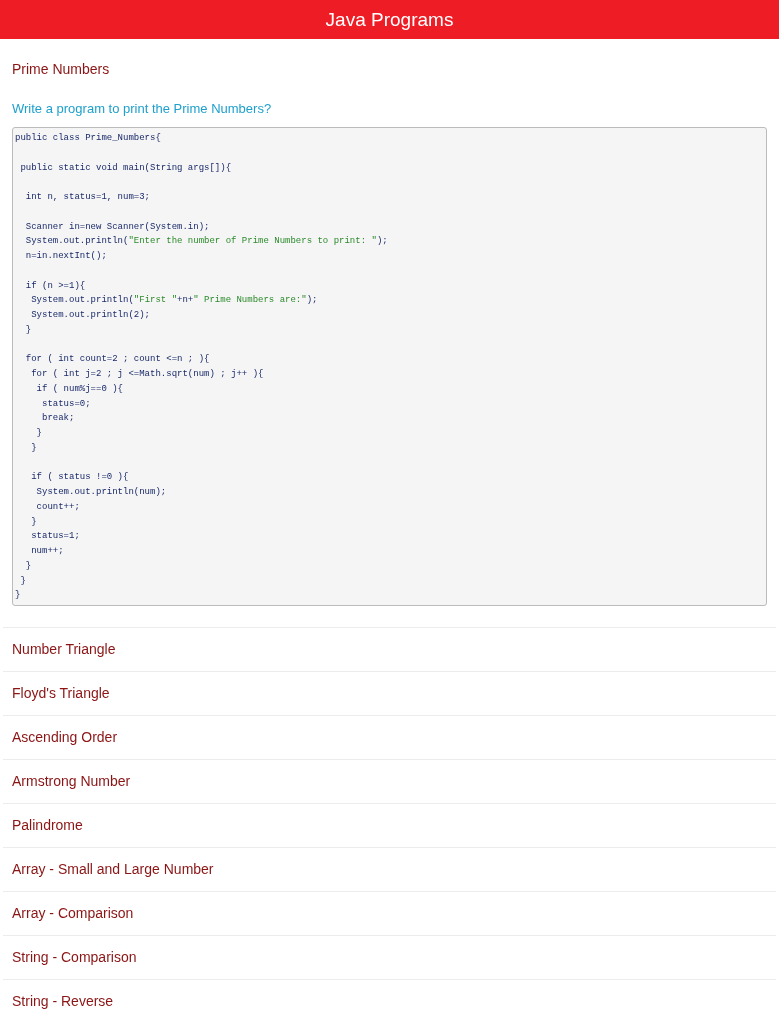  I want to click on page-title: Java Programs, so click(389, 19).